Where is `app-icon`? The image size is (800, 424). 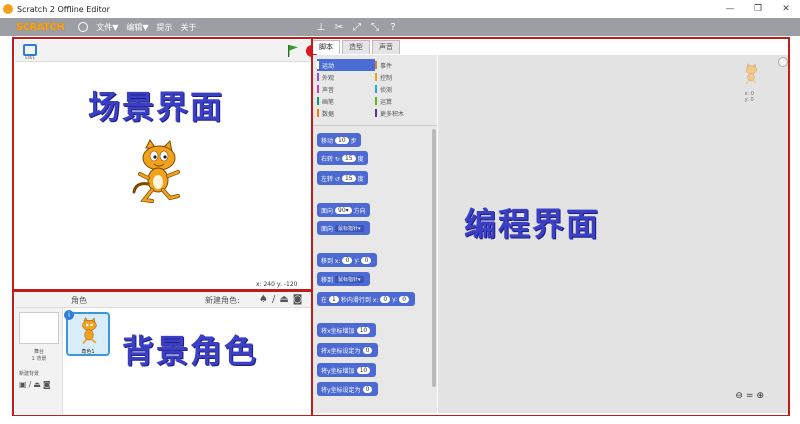 app-icon is located at coordinates (8, 9).